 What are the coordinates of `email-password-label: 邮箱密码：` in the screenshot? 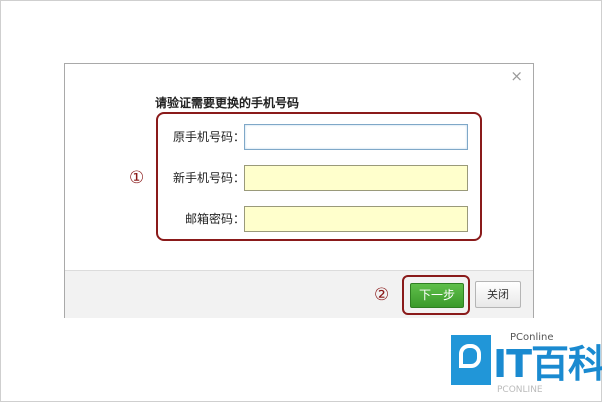 It's located at (214, 219).